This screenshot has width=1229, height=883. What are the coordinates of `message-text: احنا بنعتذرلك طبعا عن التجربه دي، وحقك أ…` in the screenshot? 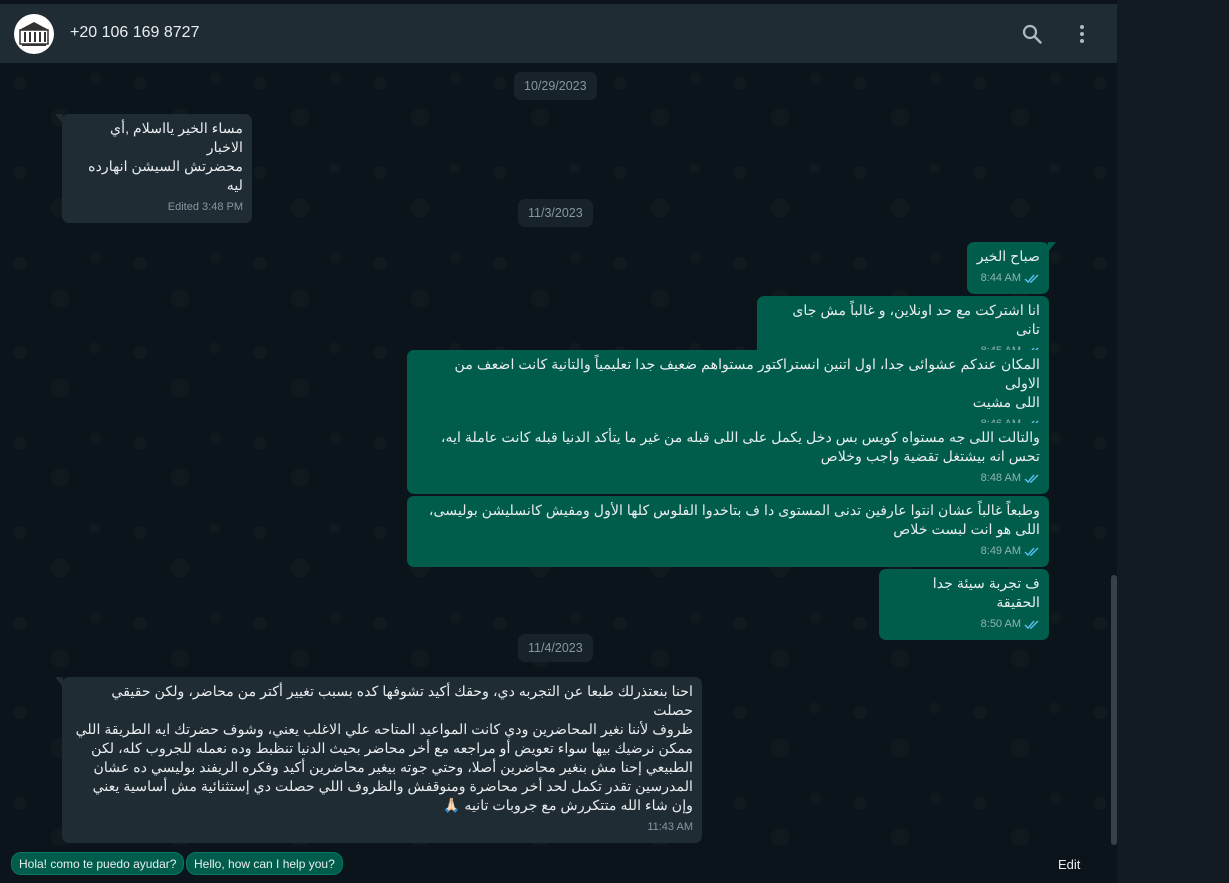 It's located at (384, 749).